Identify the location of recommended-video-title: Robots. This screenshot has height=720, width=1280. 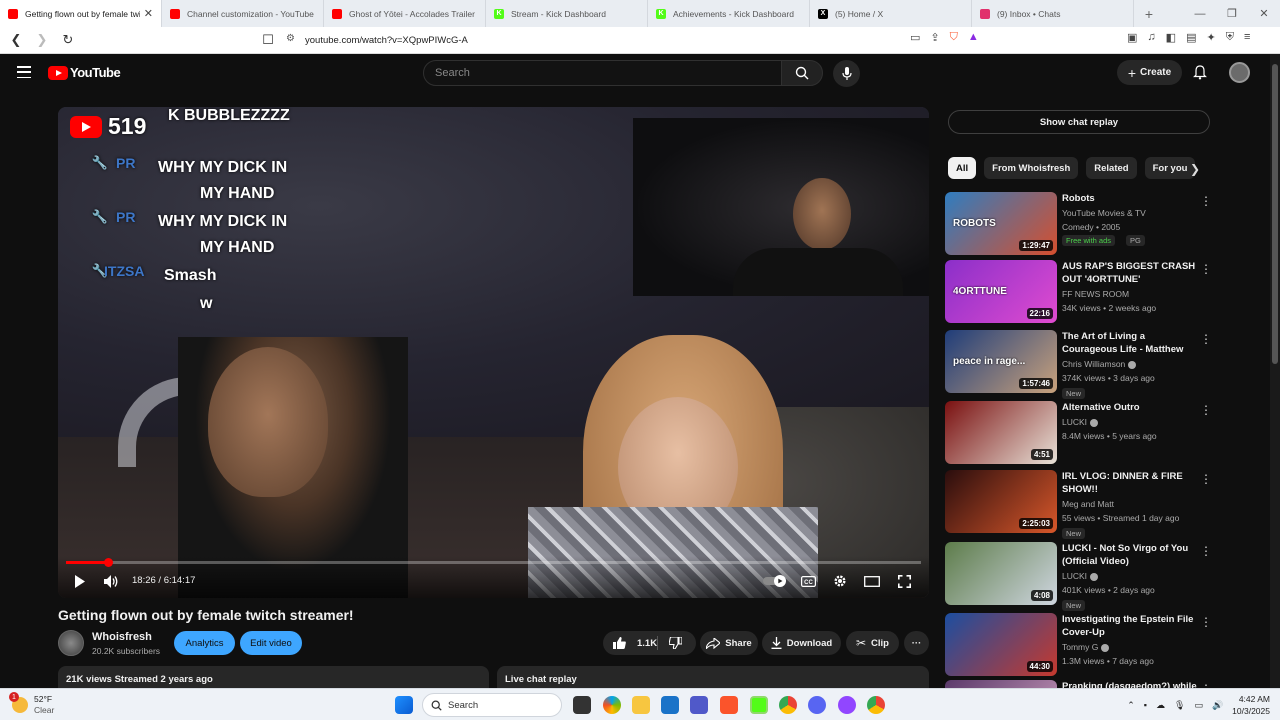
(1131, 198).